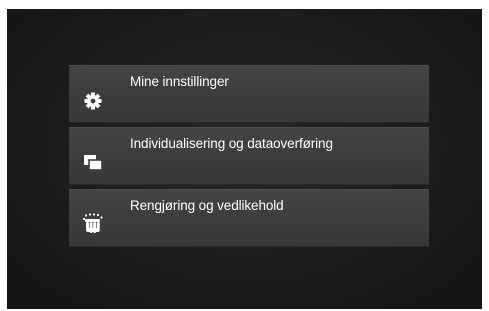 Image resolution: width=489 pixels, height=311 pixels. Describe the element at coordinates (207, 205) in the screenshot. I see `menu-item-label: Rengjøring og vedlikehold` at that location.